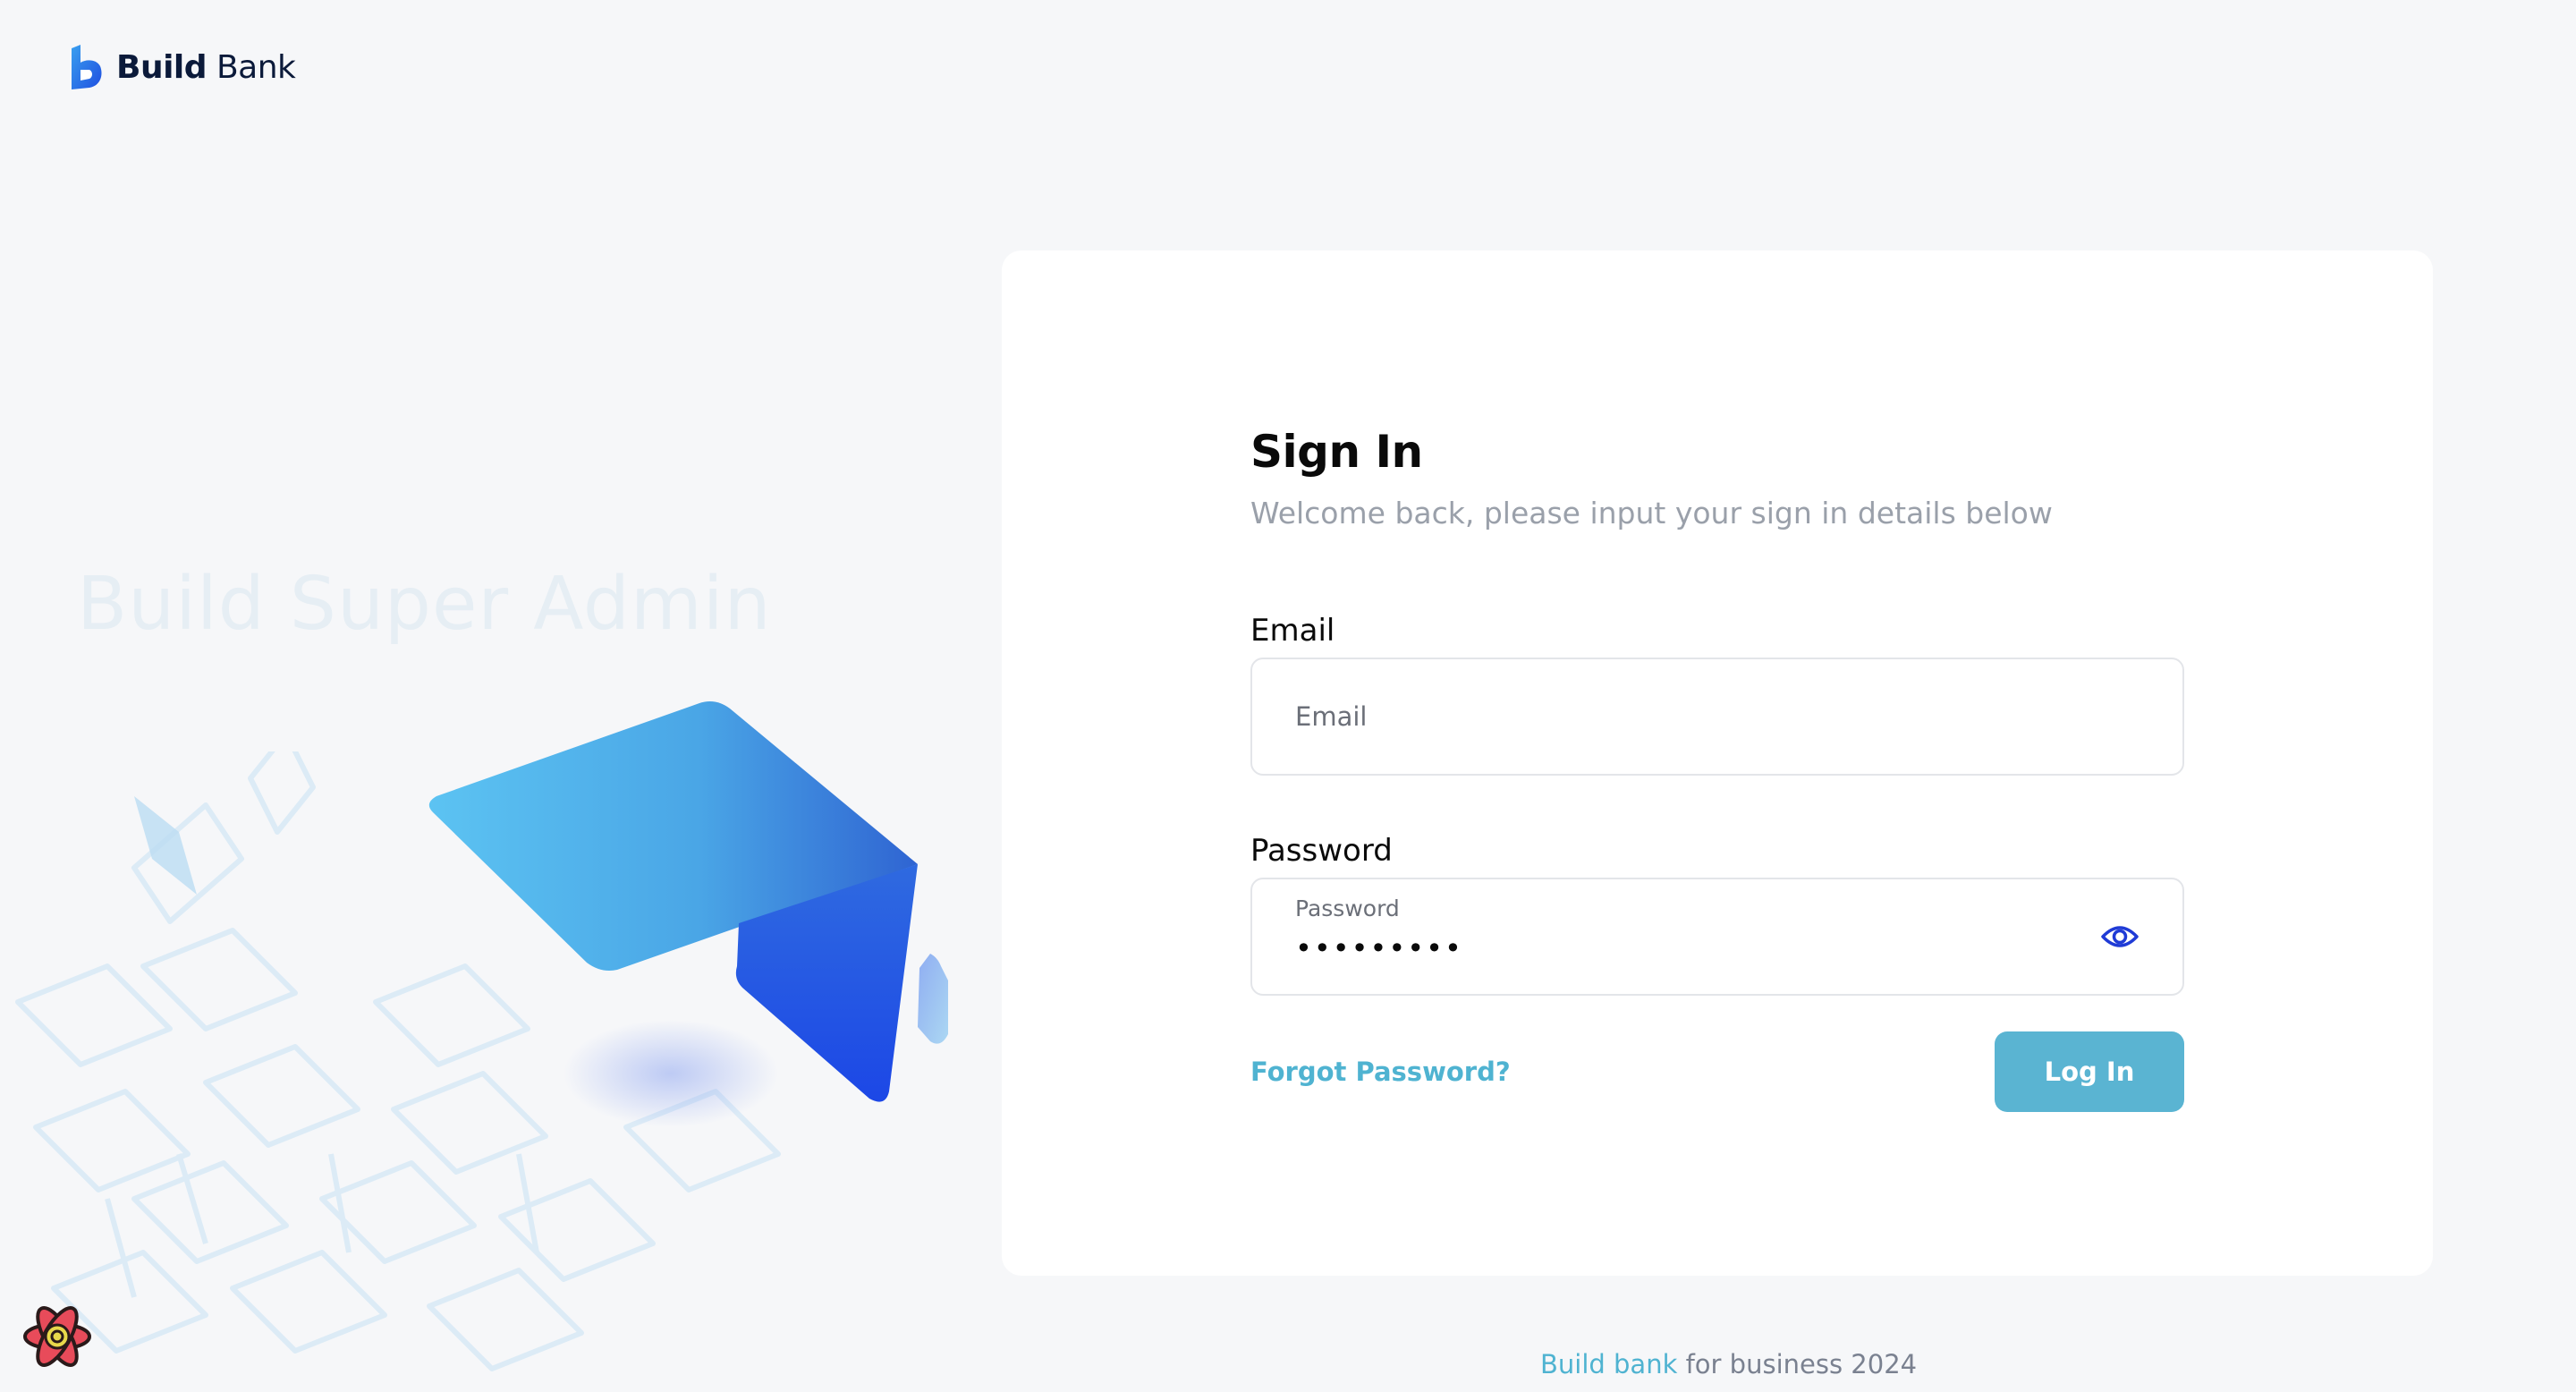 The image size is (2576, 1392). What do you see at coordinates (1797, 1364) in the screenshot?
I see `footer-text: for business 2024` at bounding box center [1797, 1364].